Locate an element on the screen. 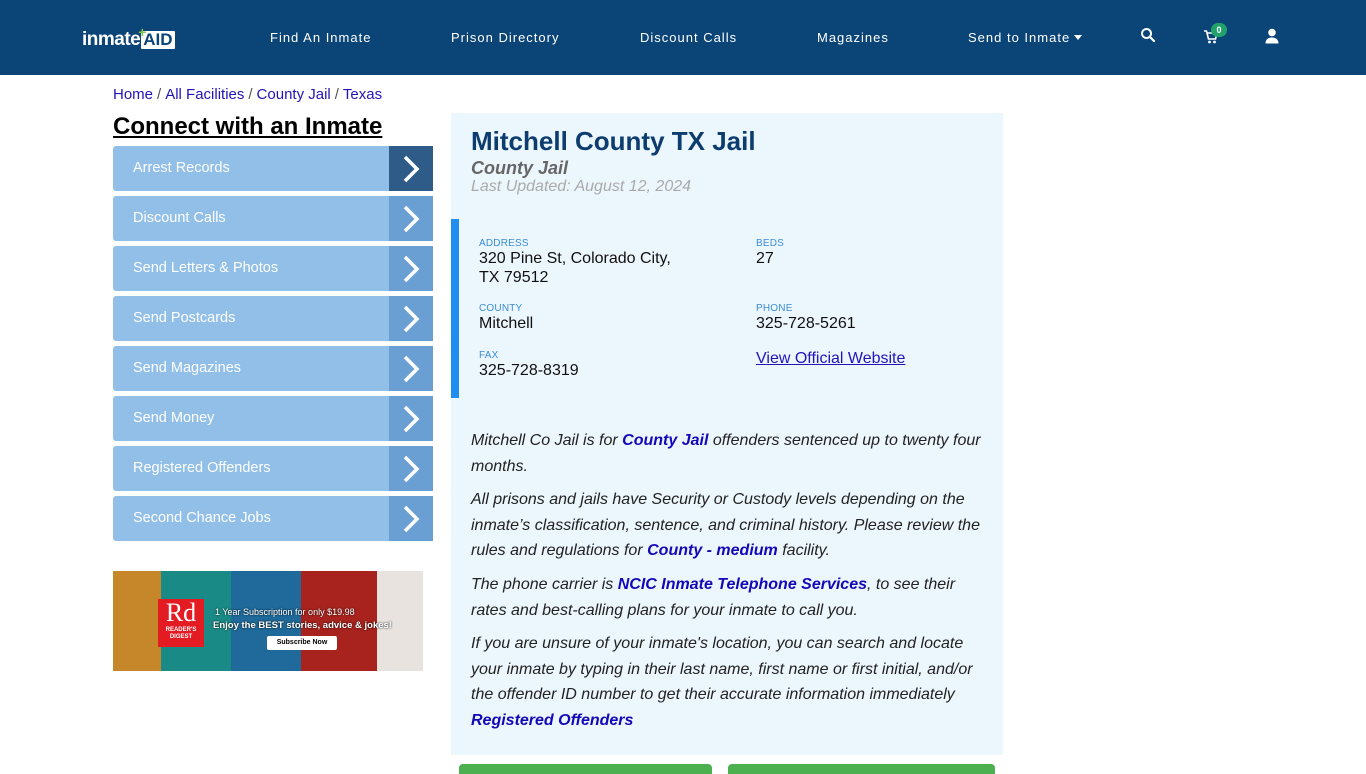 Image resolution: width=1366 pixels, height=774 pixels. fax-label: Fax is located at coordinates (489, 355).